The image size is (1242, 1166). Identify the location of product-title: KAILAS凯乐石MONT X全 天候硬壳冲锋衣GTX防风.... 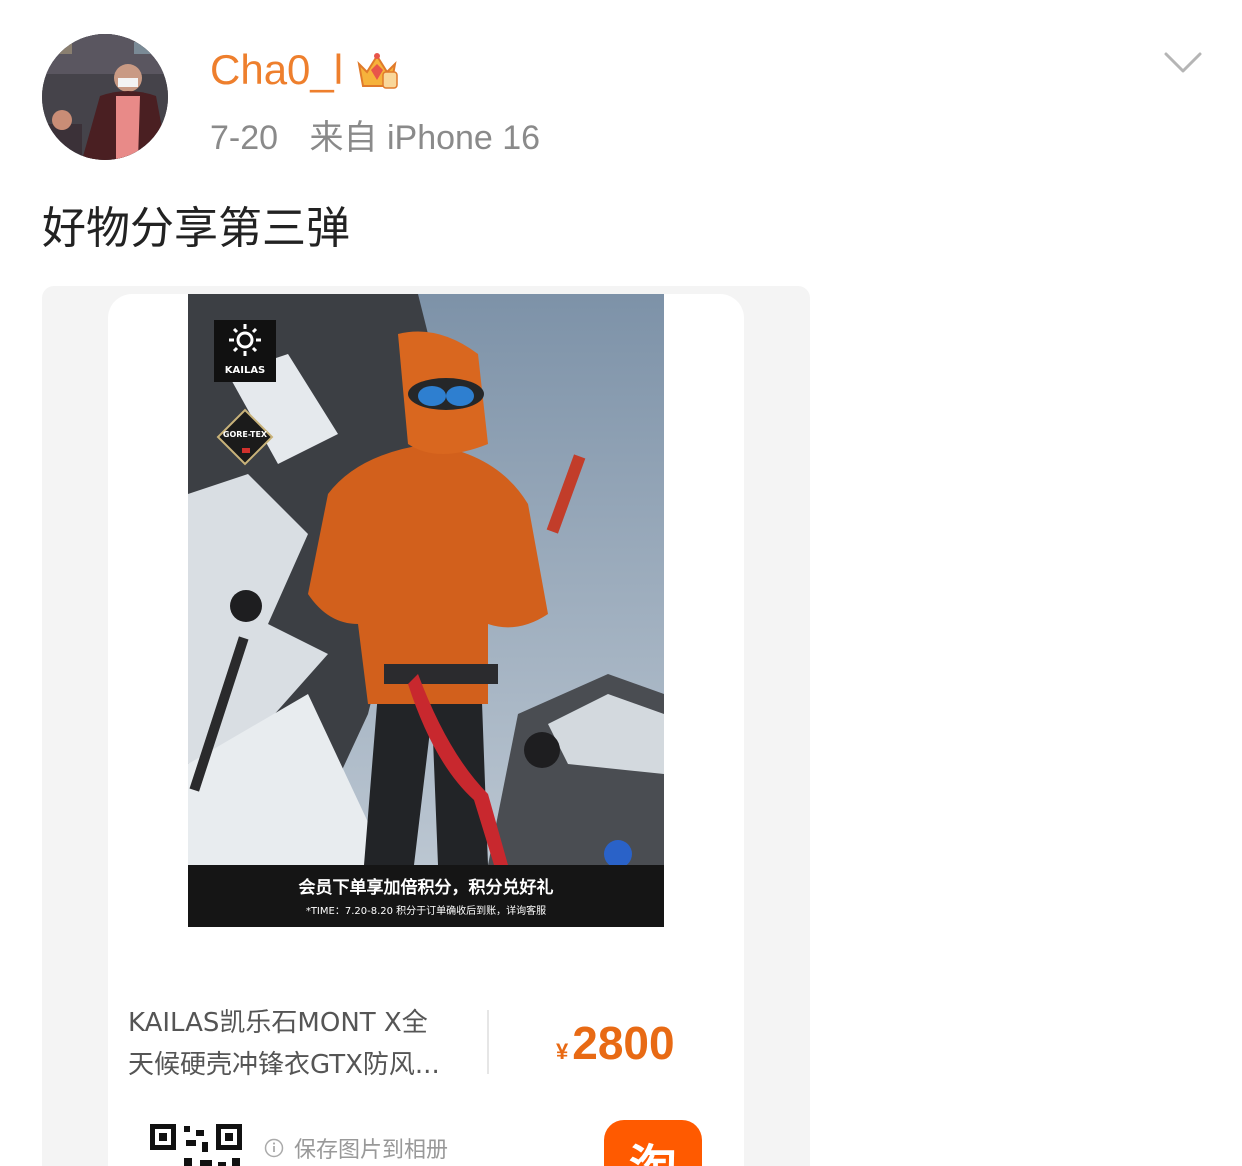
(300, 1044).